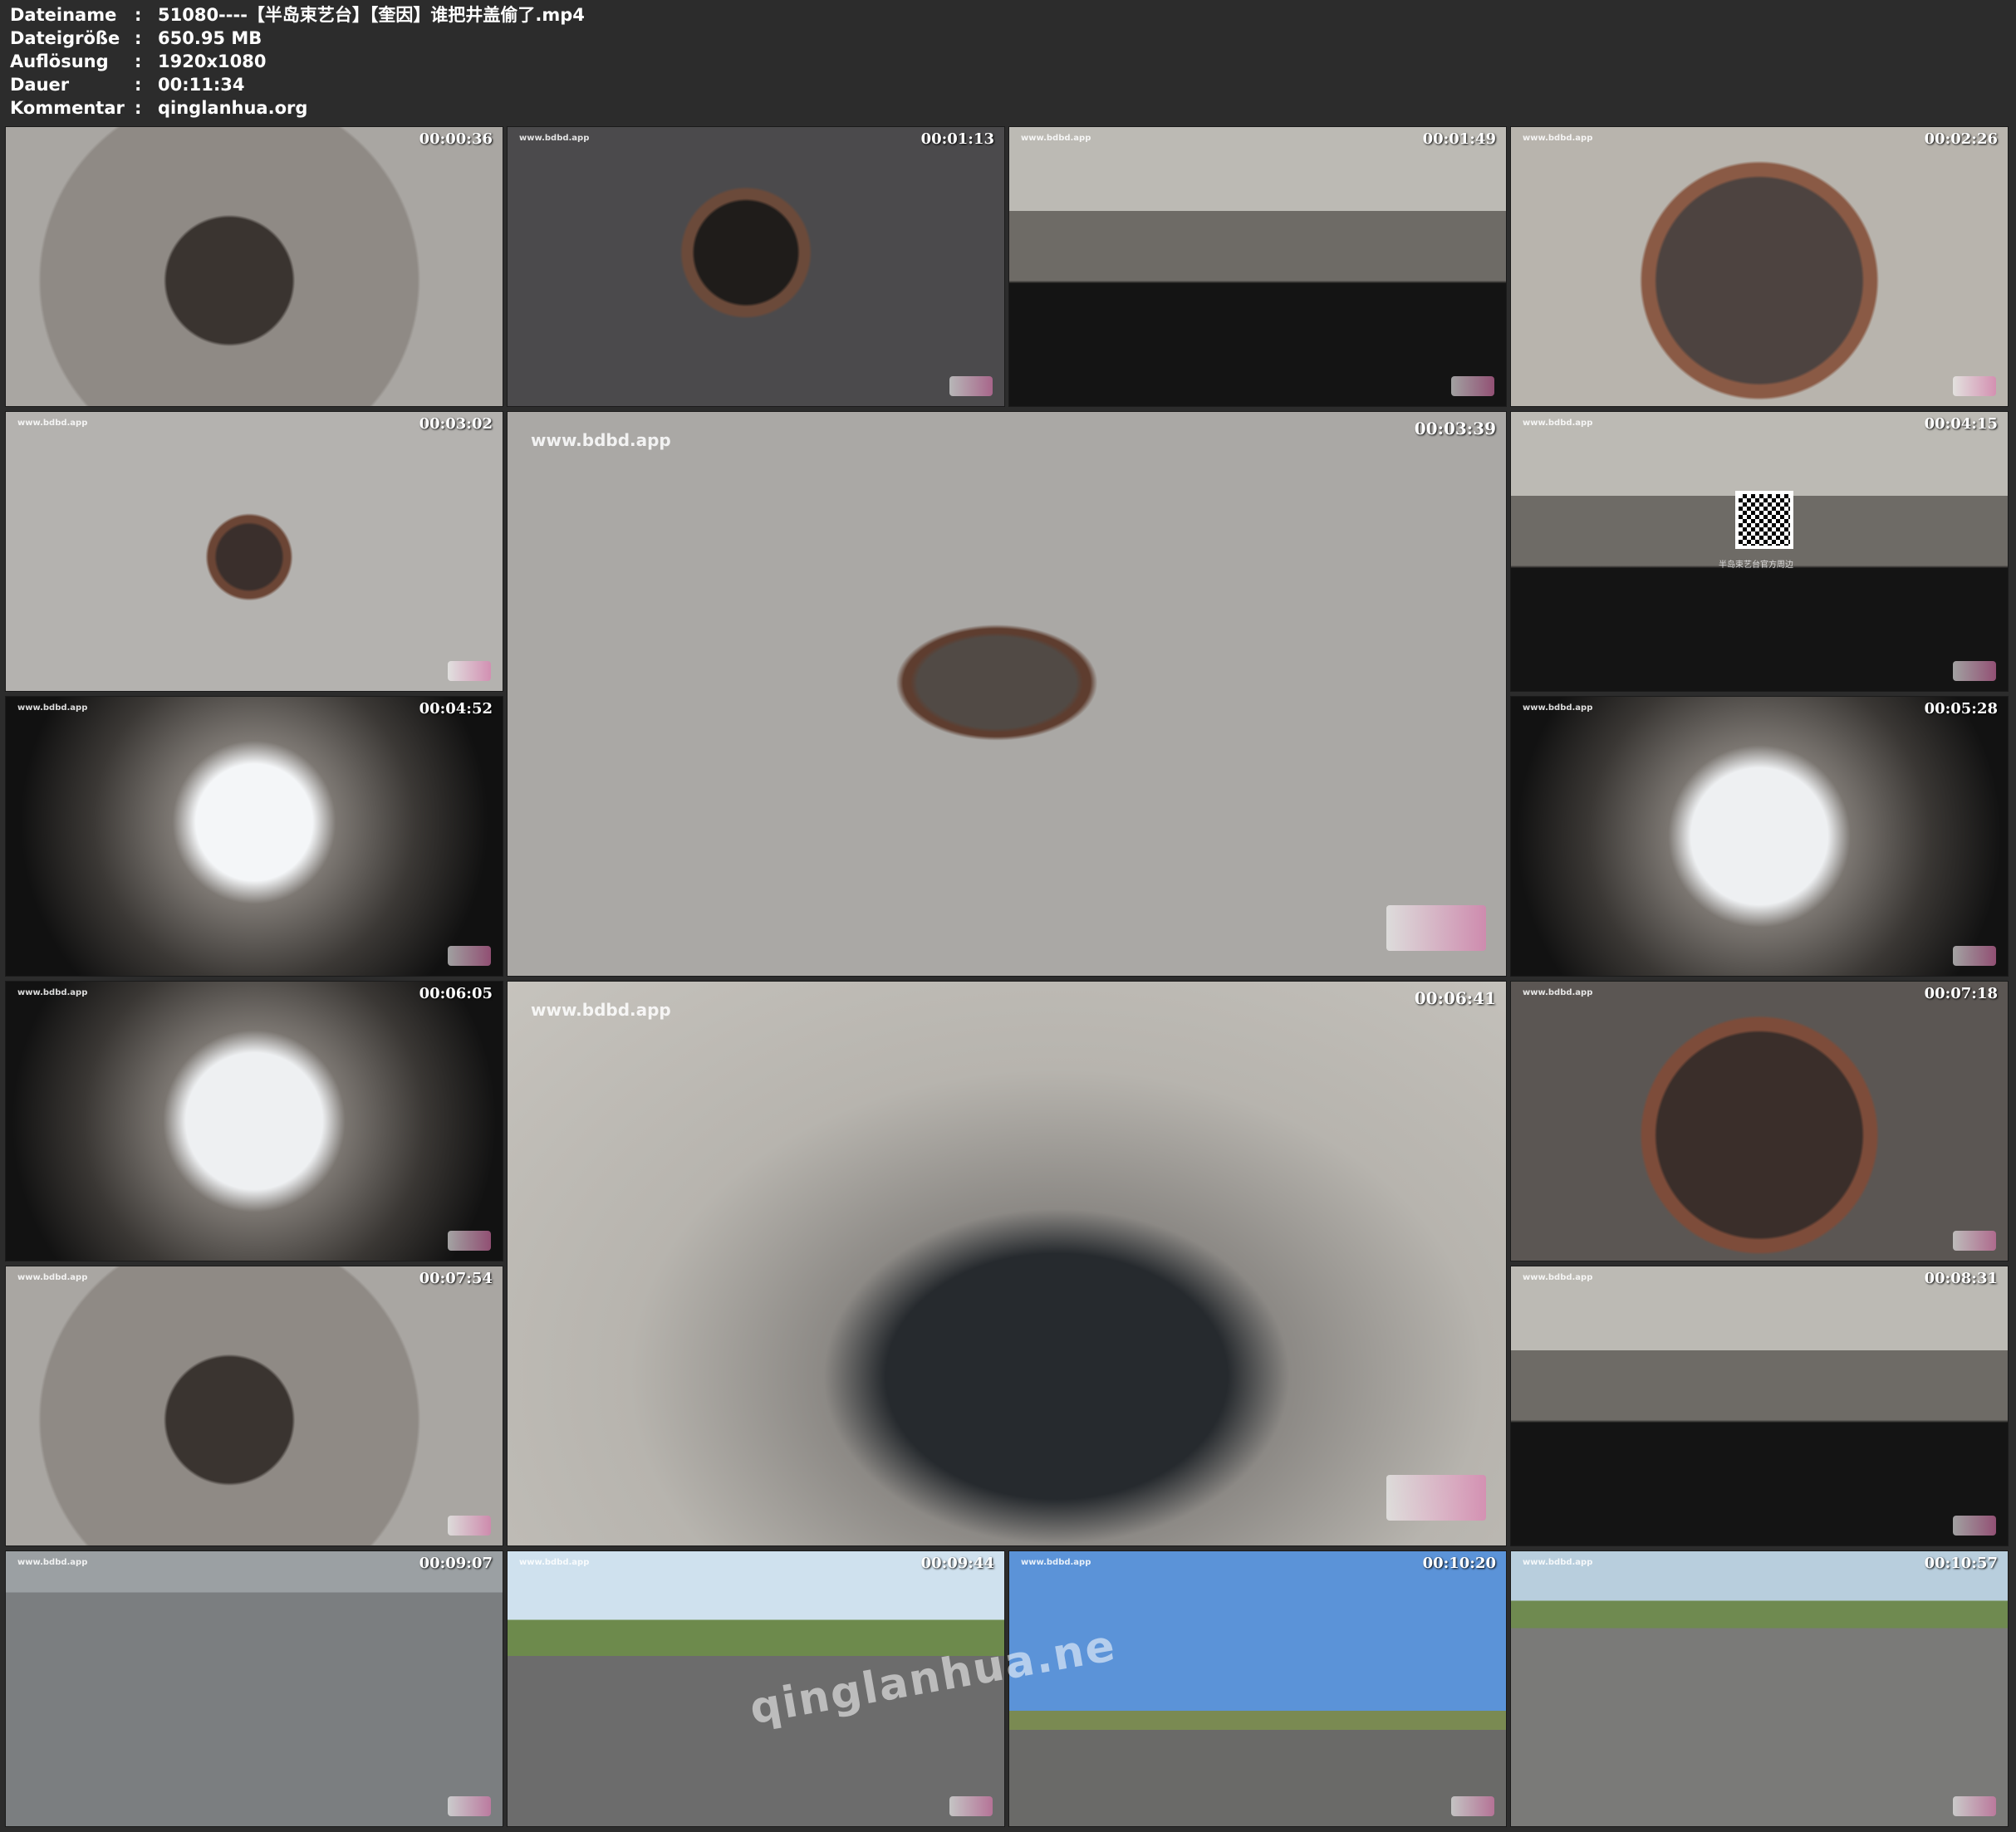 This screenshot has width=2016, height=1832. I want to click on timestamp: 00:09:44, so click(957, 1563).